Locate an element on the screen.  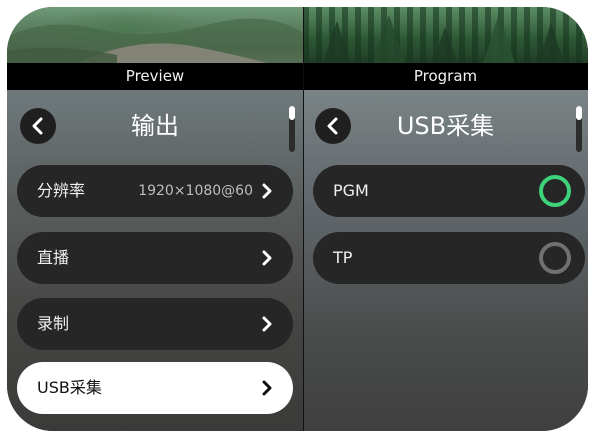
resolution-value: 1920×1080@60 is located at coordinates (195, 191).